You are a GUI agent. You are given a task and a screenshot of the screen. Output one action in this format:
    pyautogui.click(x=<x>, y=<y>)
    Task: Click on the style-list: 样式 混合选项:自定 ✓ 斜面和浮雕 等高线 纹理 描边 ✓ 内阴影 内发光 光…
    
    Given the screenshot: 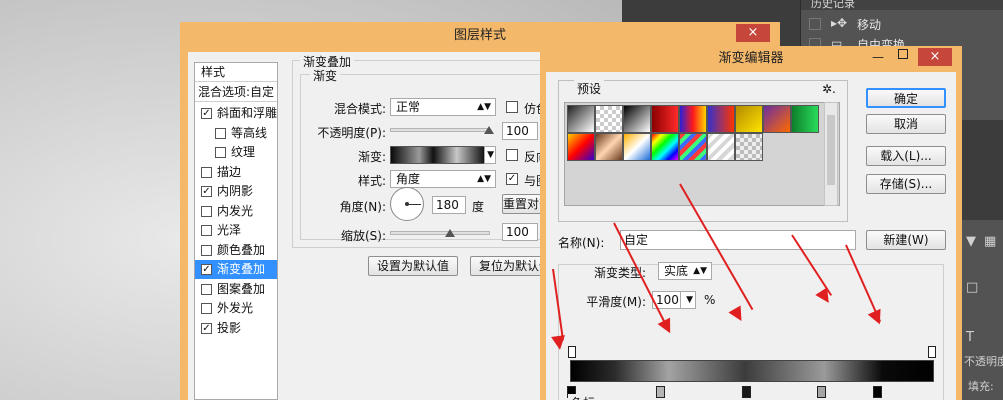 What is the action you would take?
    pyautogui.click(x=236, y=231)
    